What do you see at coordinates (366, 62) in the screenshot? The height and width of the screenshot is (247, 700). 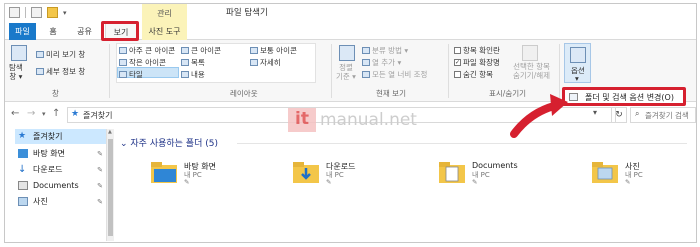 I see `add-columns-icon` at bounding box center [366, 62].